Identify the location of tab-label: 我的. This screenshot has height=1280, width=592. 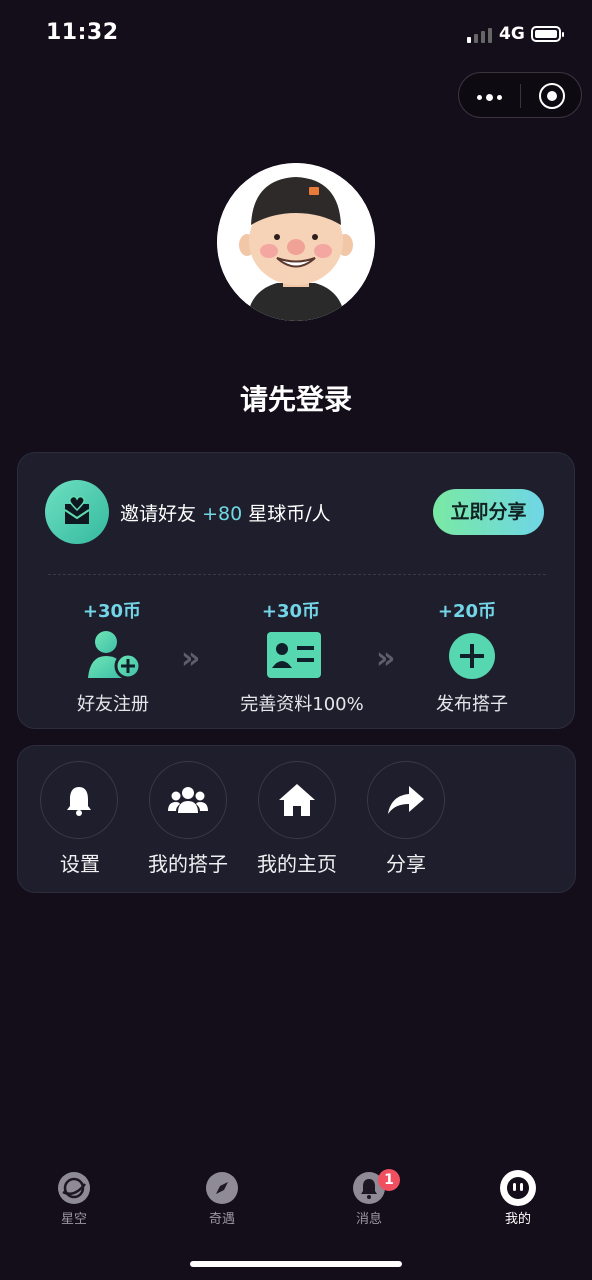
(517, 1219).